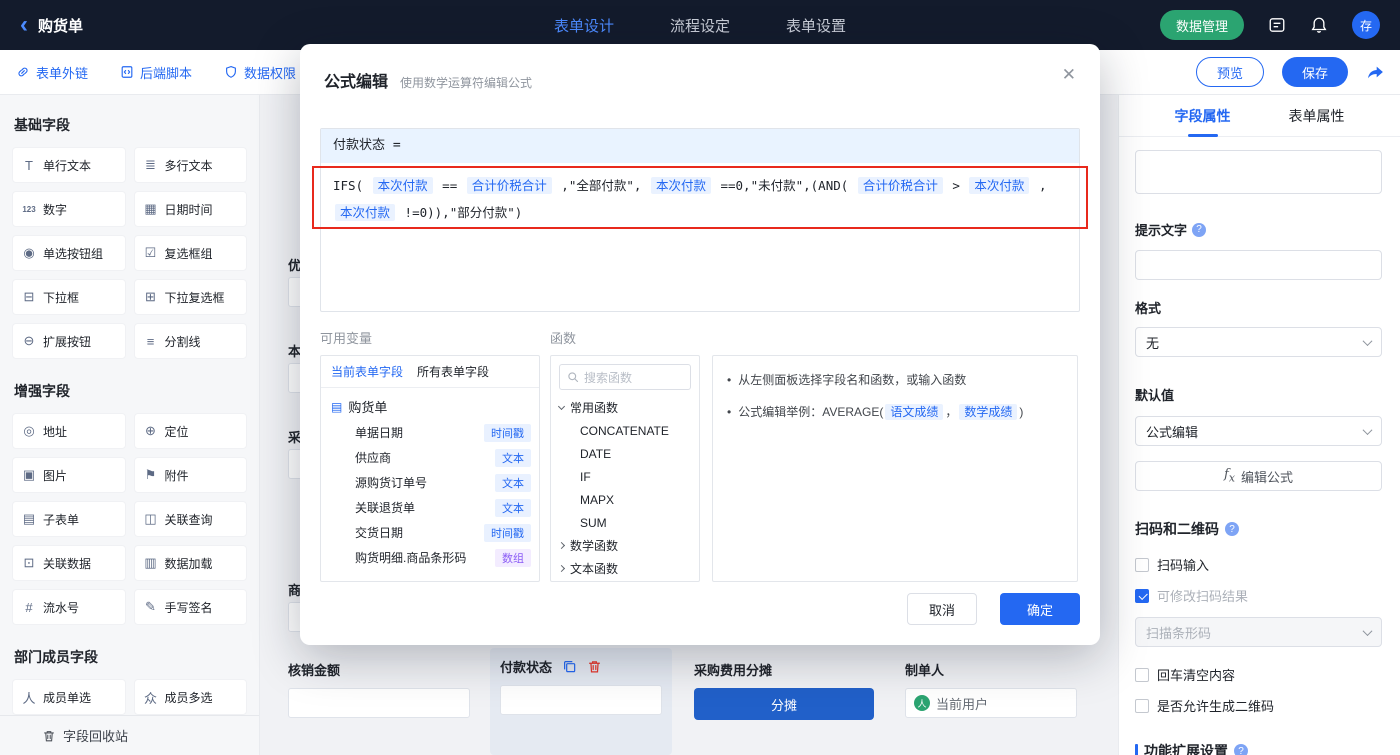  Describe the element at coordinates (991, 703) in the screenshot. I see `field-input: 人 当前用户` at that location.